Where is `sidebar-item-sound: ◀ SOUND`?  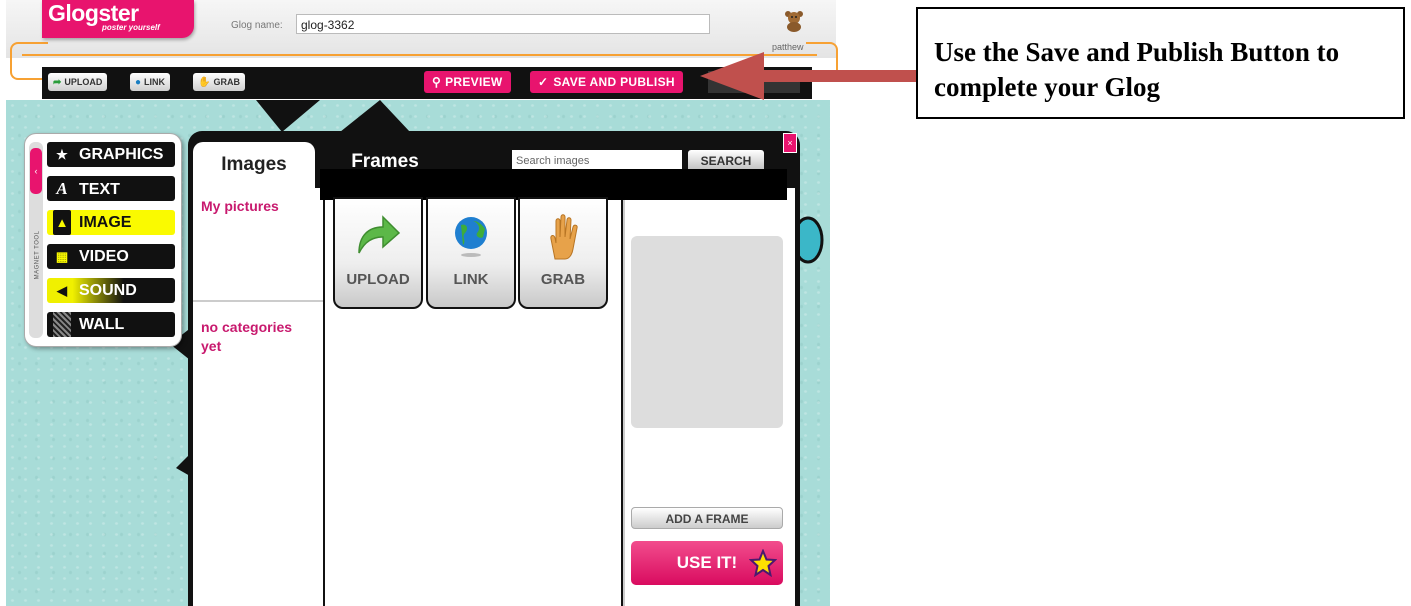 sidebar-item-sound: ◀ SOUND is located at coordinates (111, 290).